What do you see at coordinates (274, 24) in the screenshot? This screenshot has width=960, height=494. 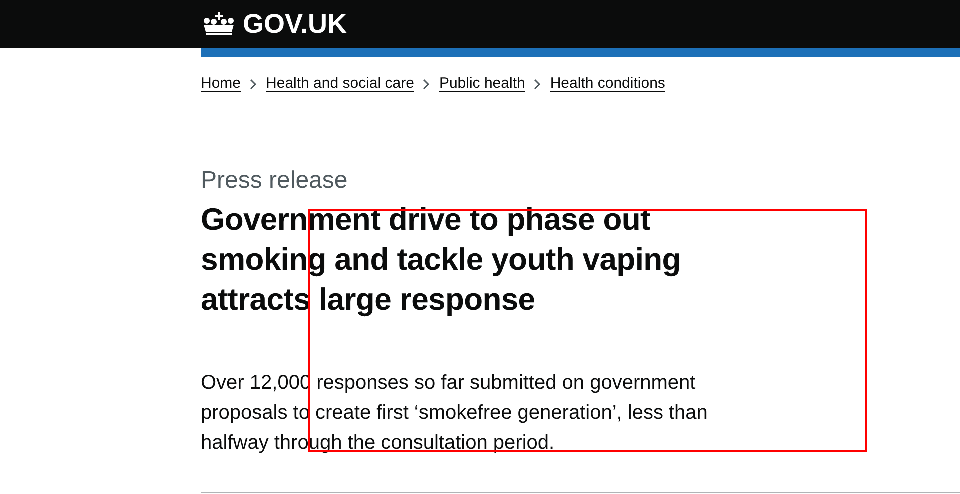 I see `govuk-logo-link: GOV.UK` at bounding box center [274, 24].